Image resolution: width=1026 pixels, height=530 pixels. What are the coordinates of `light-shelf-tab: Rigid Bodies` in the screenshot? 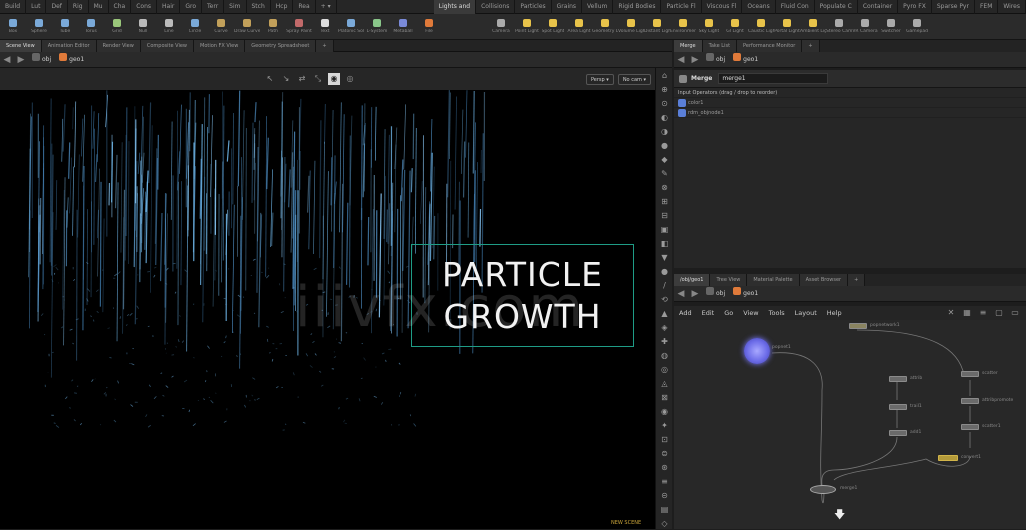 It's located at (637, 7).